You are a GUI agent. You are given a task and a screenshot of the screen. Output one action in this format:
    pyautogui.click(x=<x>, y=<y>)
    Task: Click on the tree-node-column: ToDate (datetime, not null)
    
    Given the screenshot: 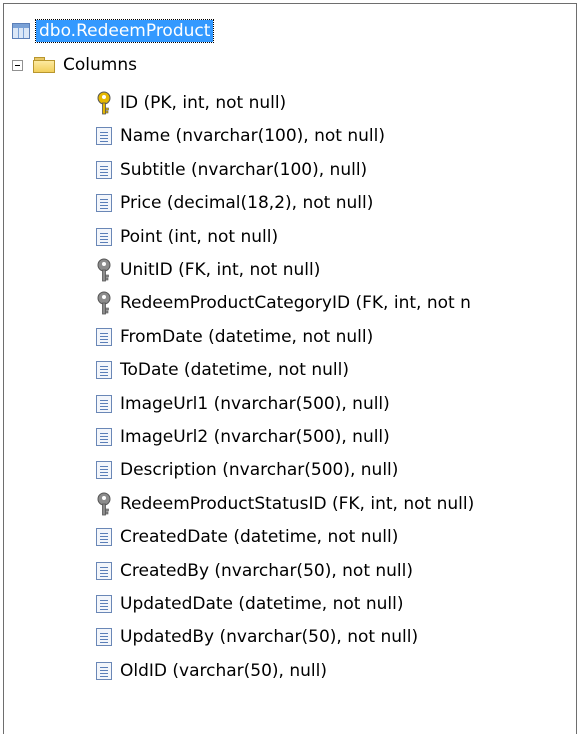 What is the action you would take?
    pyautogui.click(x=222, y=370)
    